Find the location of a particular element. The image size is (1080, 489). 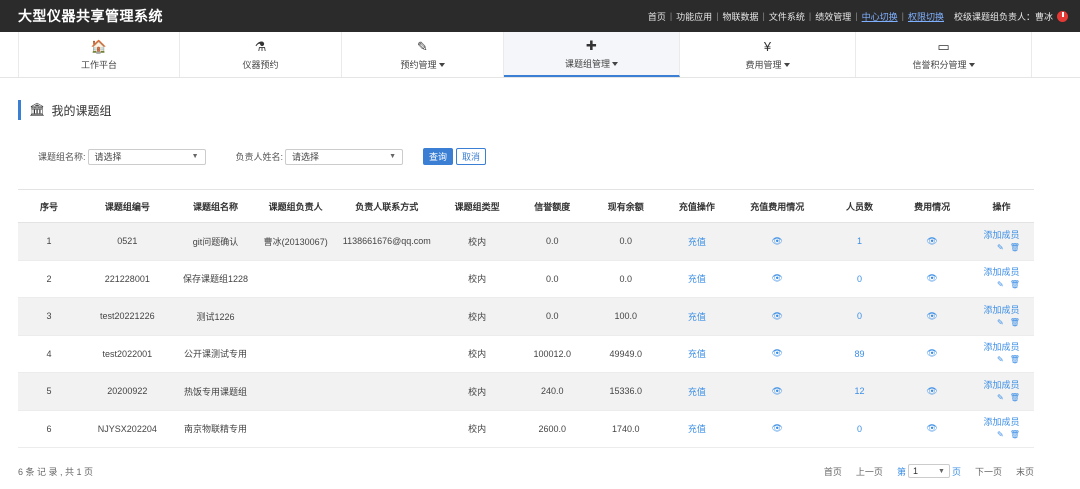

top-link-3: 文件系统 is located at coordinates (787, 16).